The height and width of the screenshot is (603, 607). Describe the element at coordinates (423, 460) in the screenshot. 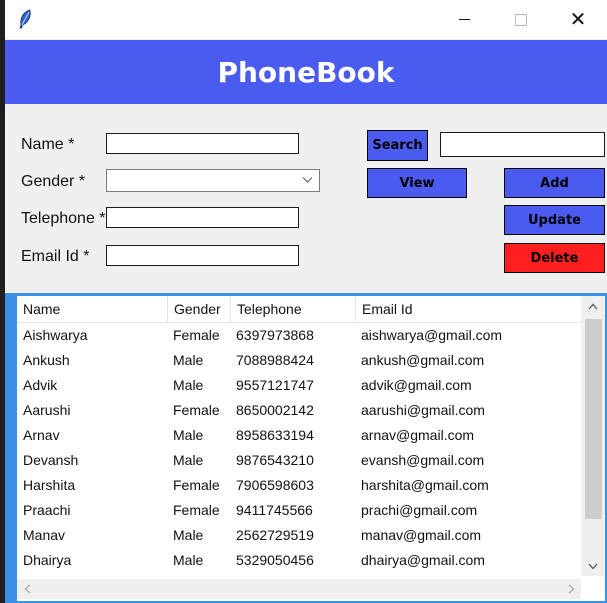

I see `cell-email: evansh@gmail.com` at that location.